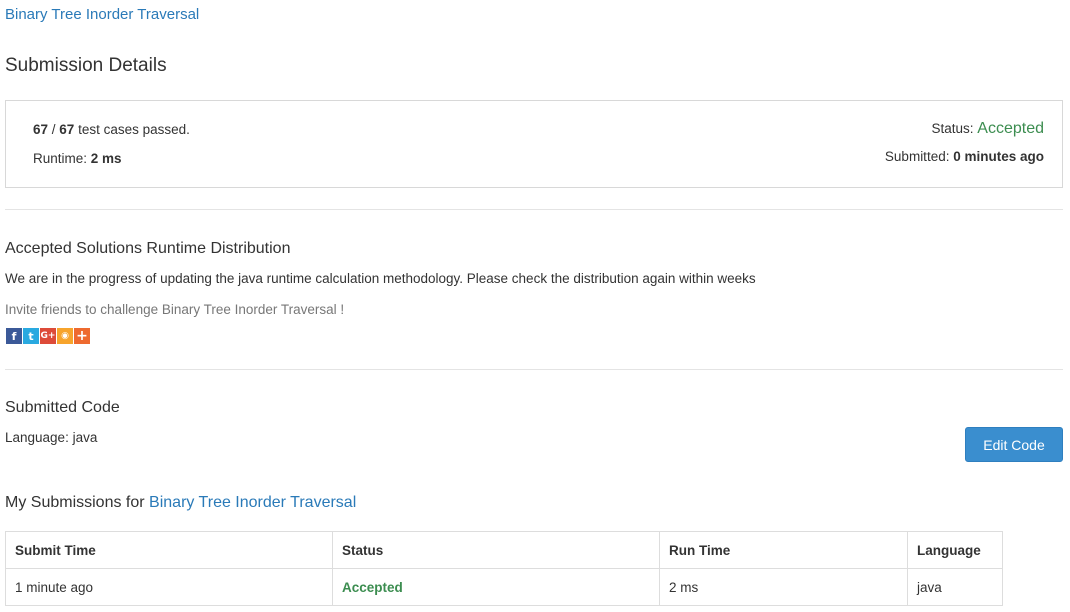  What do you see at coordinates (169, 550) in the screenshot?
I see `column-header-submit-time: Submit Time` at bounding box center [169, 550].